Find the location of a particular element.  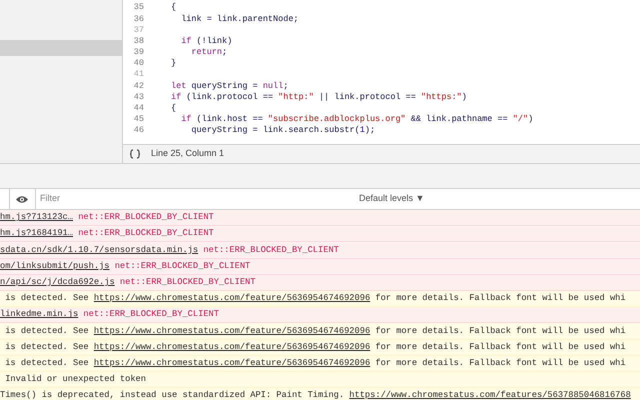

eye-icon is located at coordinates (22, 199).